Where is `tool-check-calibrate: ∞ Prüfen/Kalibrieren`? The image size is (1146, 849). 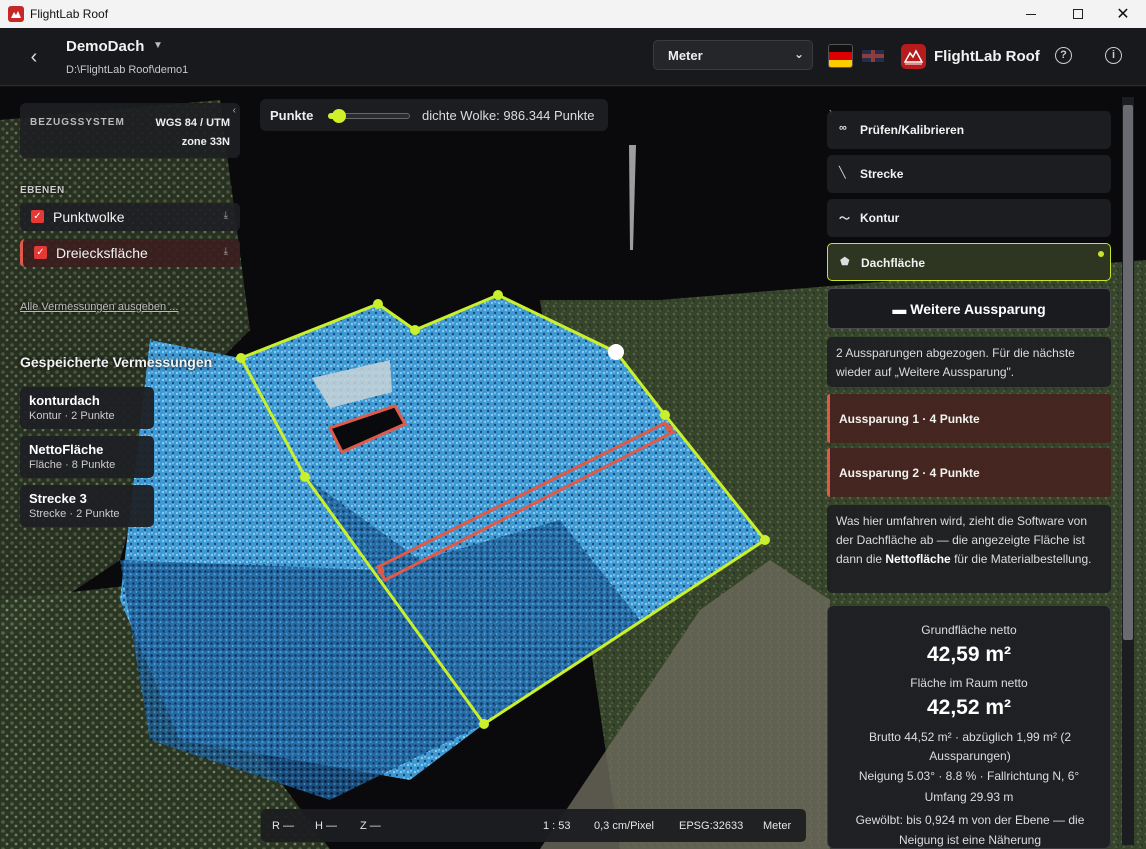 tool-check-calibrate: ∞ Prüfen/Kalibrieren is located at coordinates (969, 130).